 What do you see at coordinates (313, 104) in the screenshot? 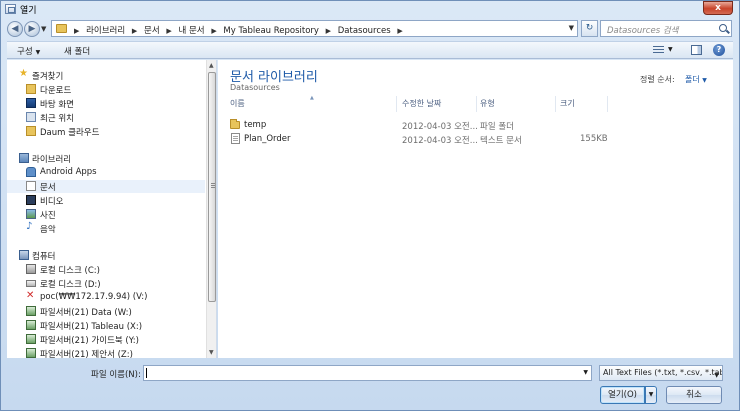
I see `column-header-name: 이름` at bounding box center [313, 104].